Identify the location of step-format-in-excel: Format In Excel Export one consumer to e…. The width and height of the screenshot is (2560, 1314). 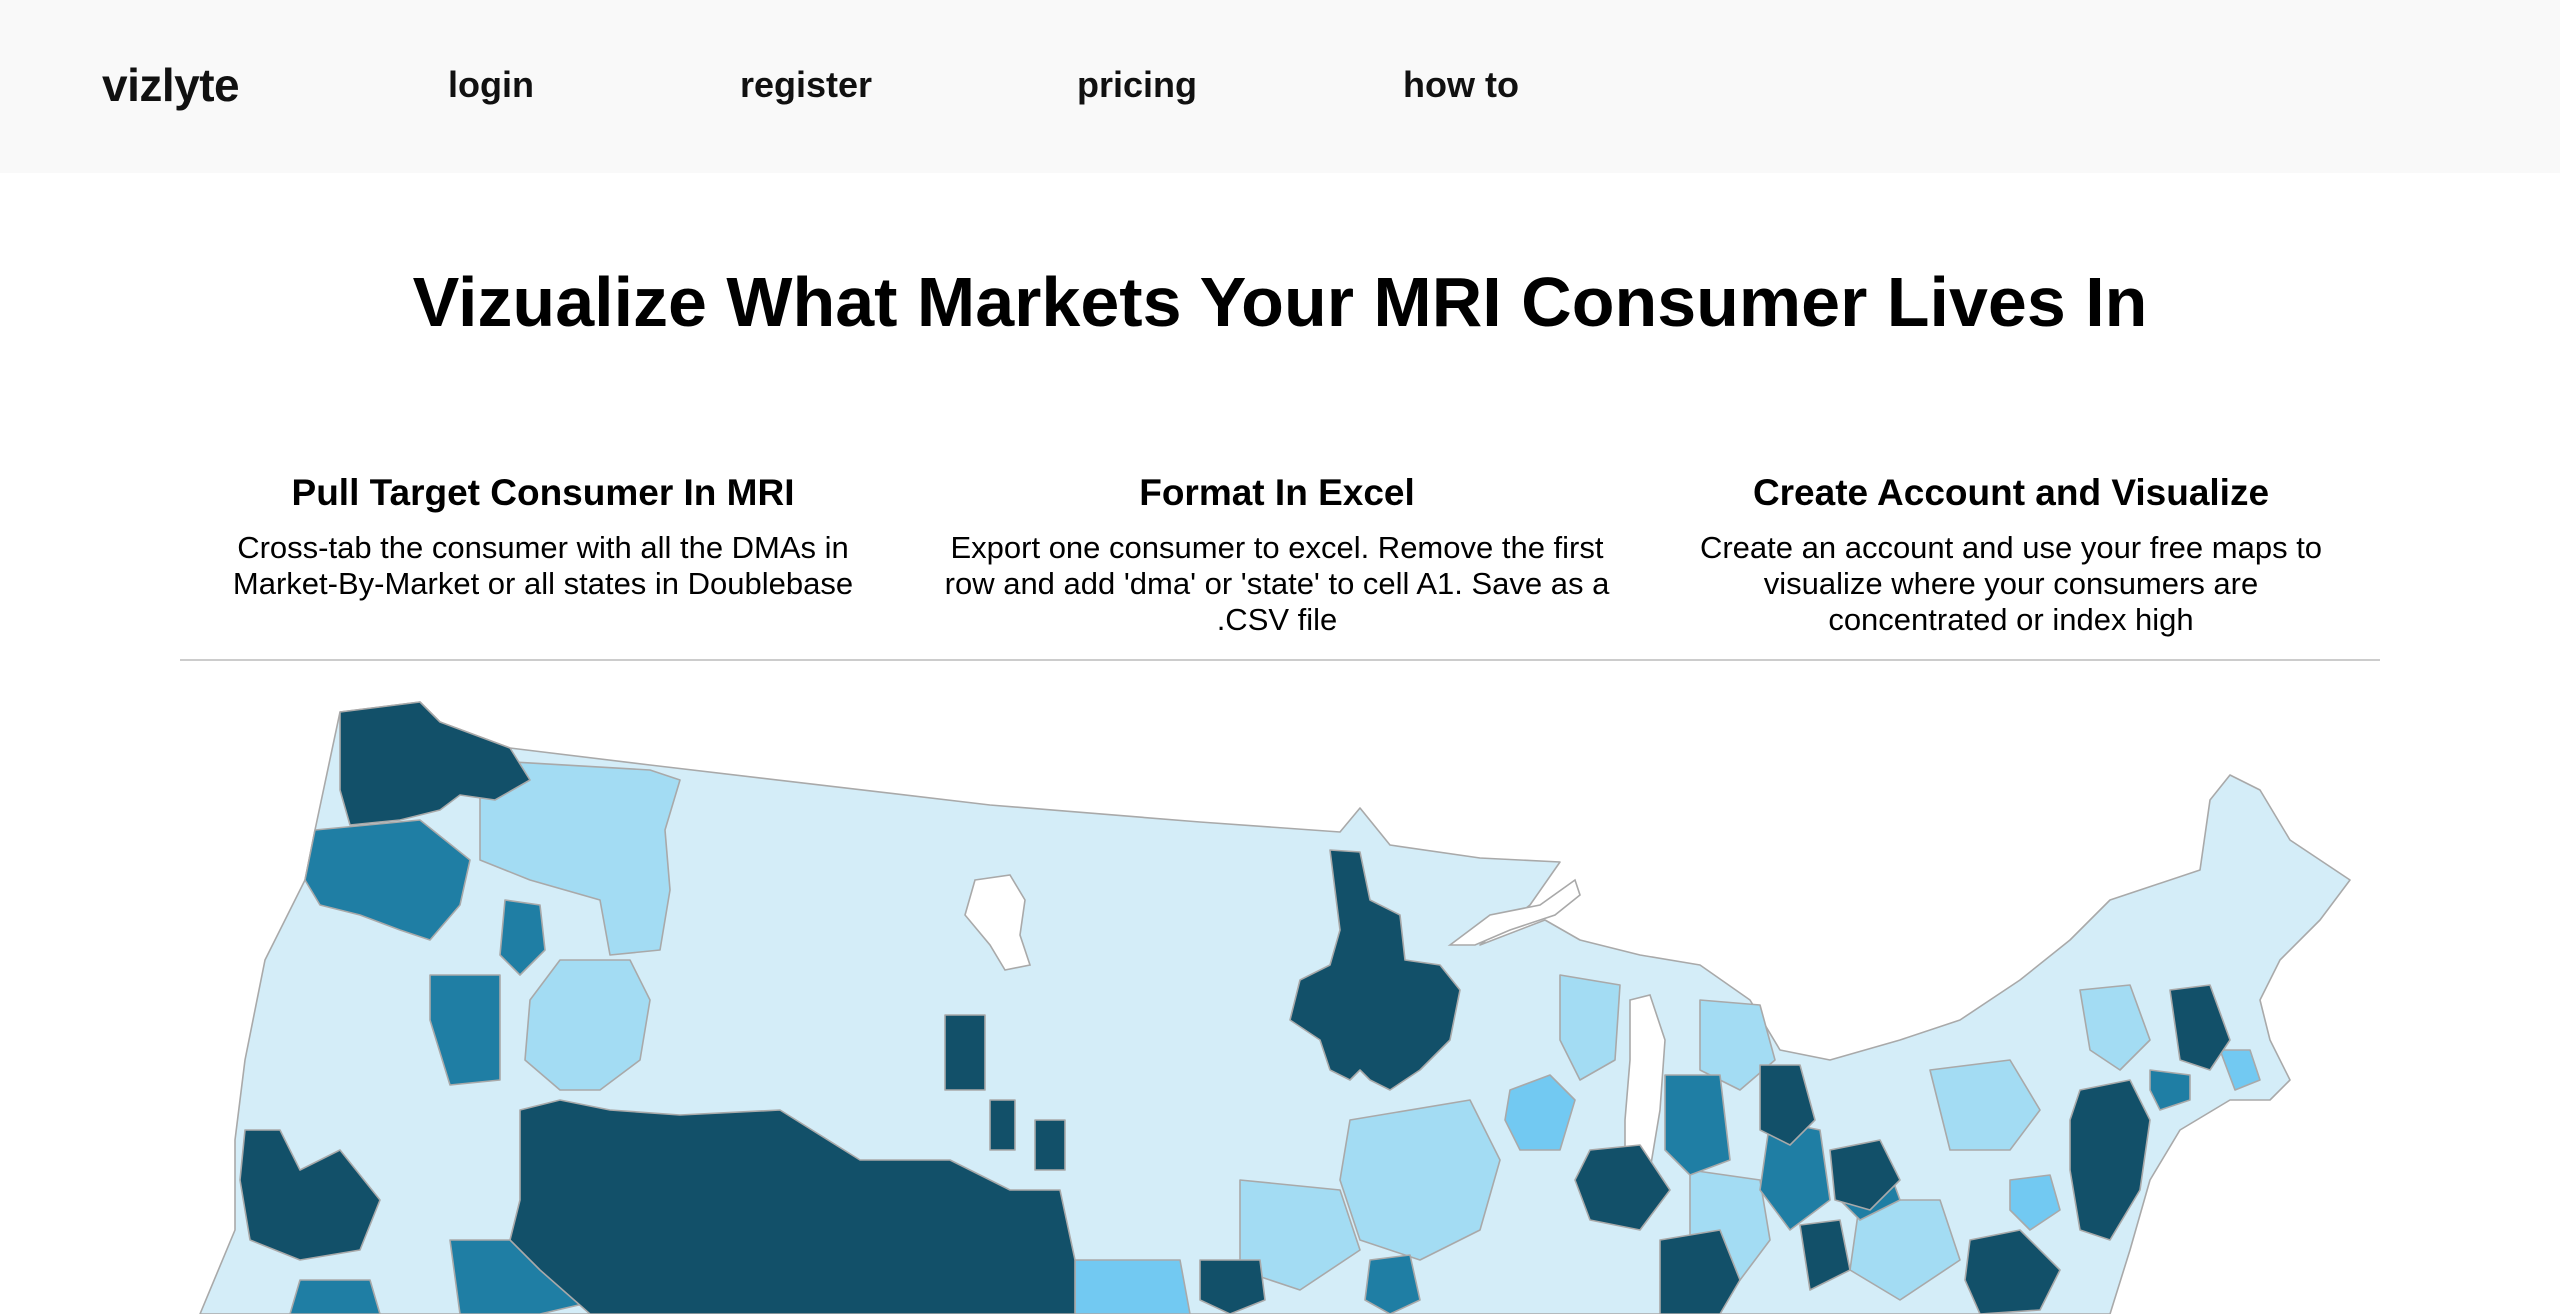
(1277, 554).